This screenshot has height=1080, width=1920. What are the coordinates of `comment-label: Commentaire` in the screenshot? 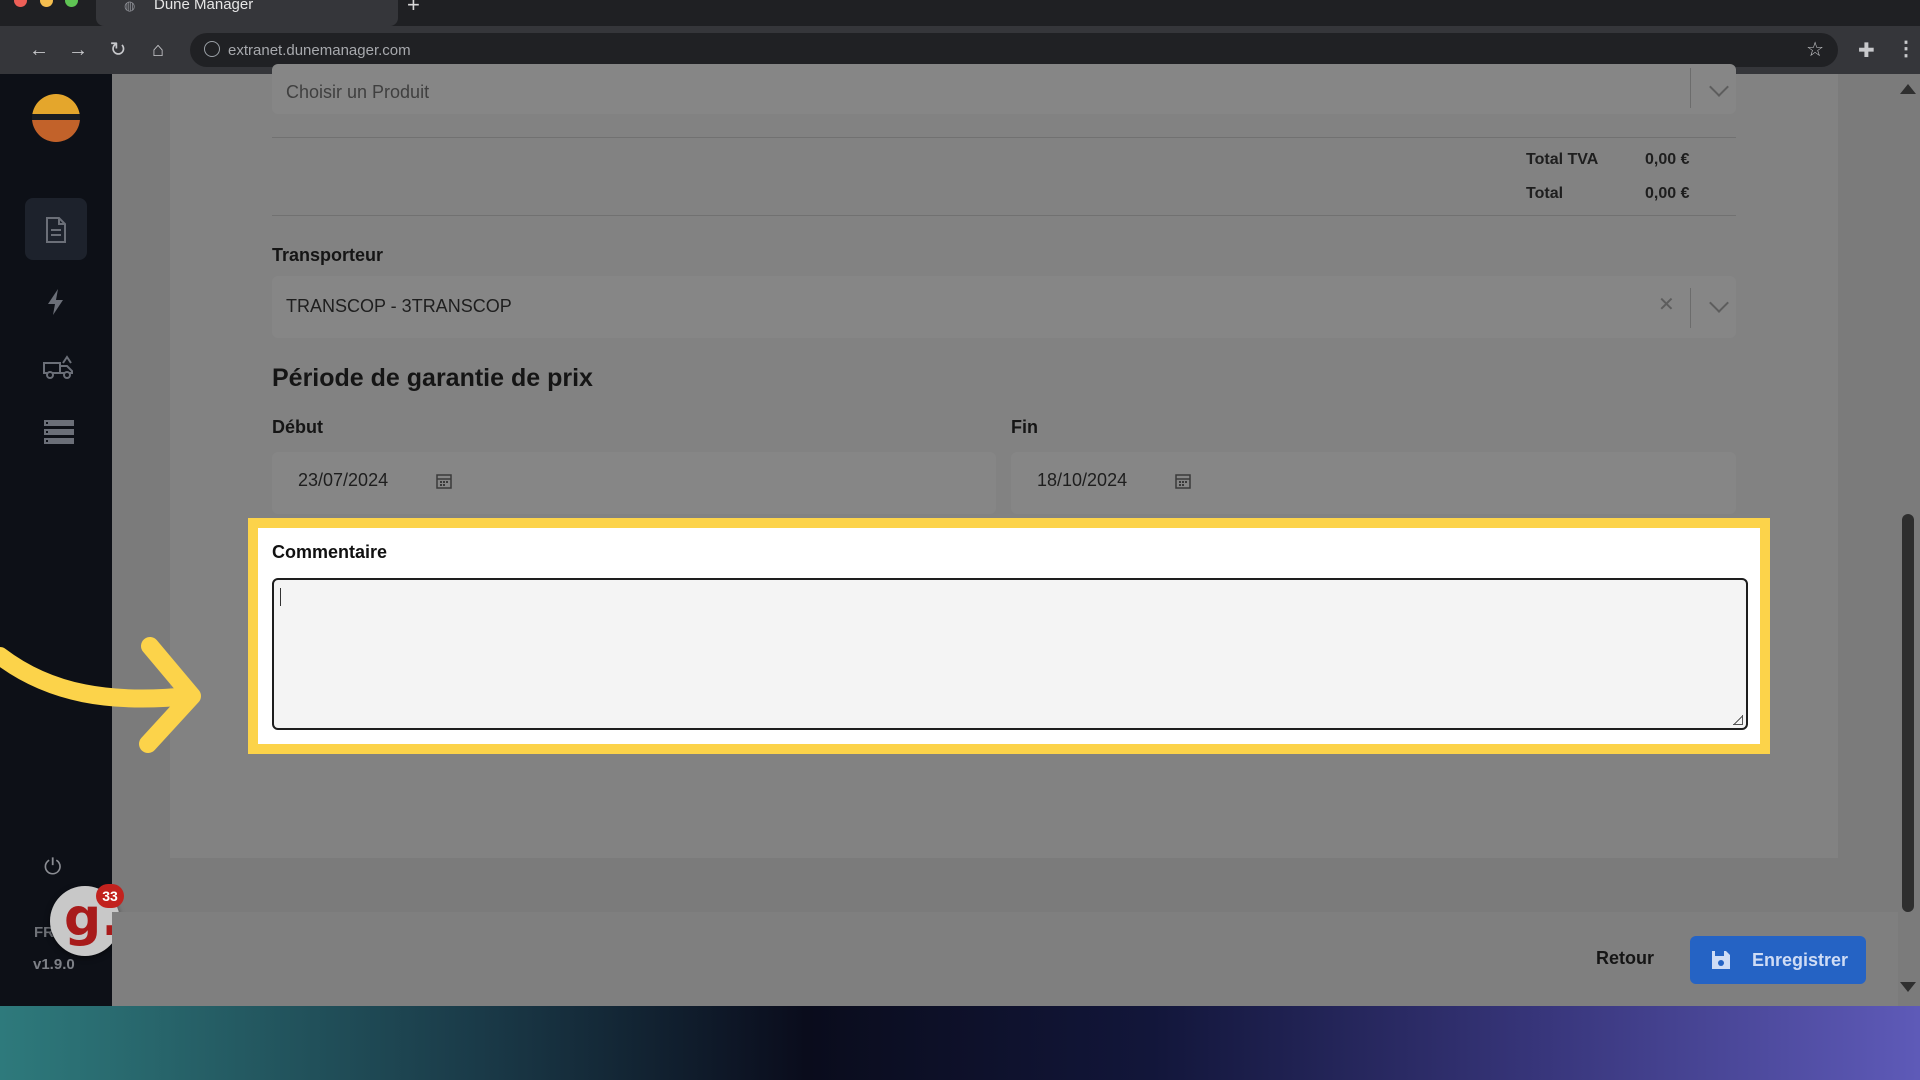 It's located at (330, 552).